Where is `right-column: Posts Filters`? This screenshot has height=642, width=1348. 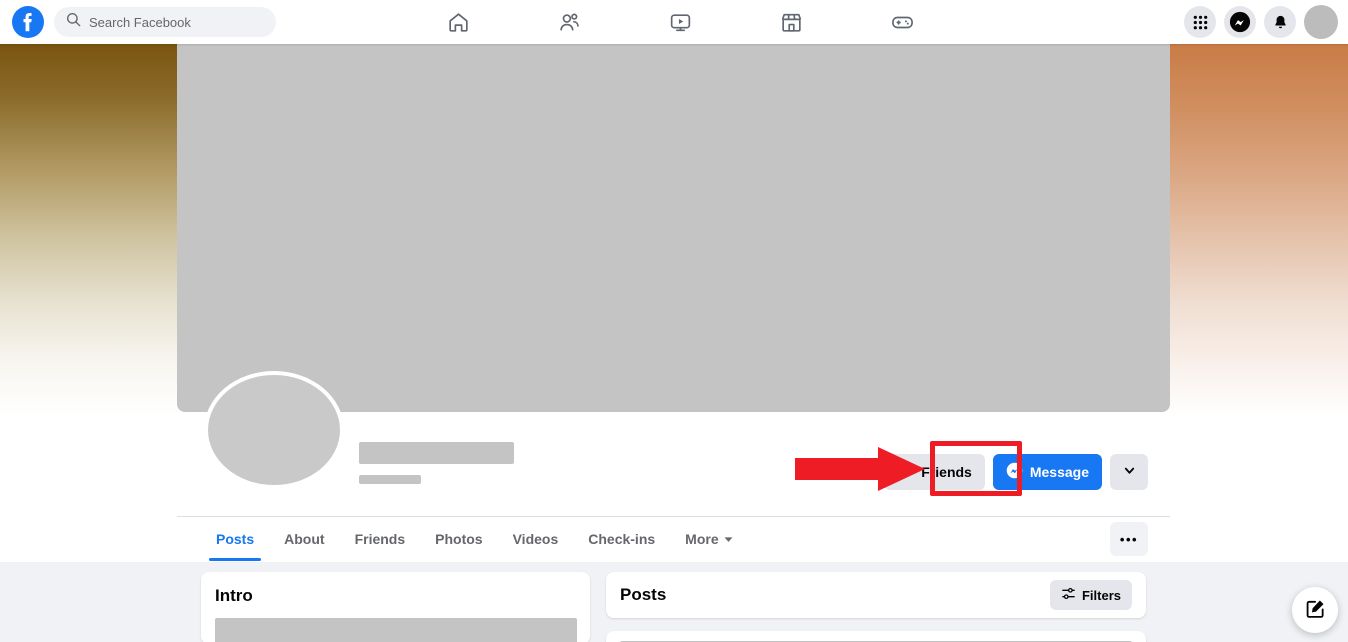 right-column: Posts Filters is located at coordinates (876, 607).